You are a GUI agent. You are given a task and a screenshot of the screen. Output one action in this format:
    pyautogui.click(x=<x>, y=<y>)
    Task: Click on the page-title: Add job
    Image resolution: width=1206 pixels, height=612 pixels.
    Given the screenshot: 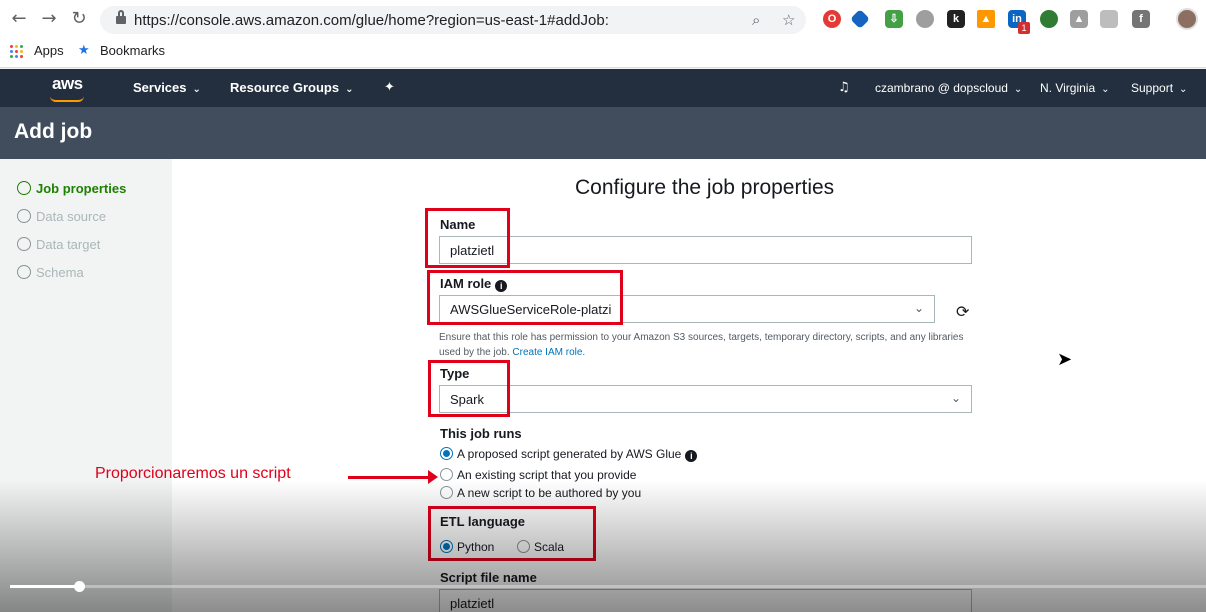 What is the action you would take?
    pyautogui.click(x=53, y=131)
    